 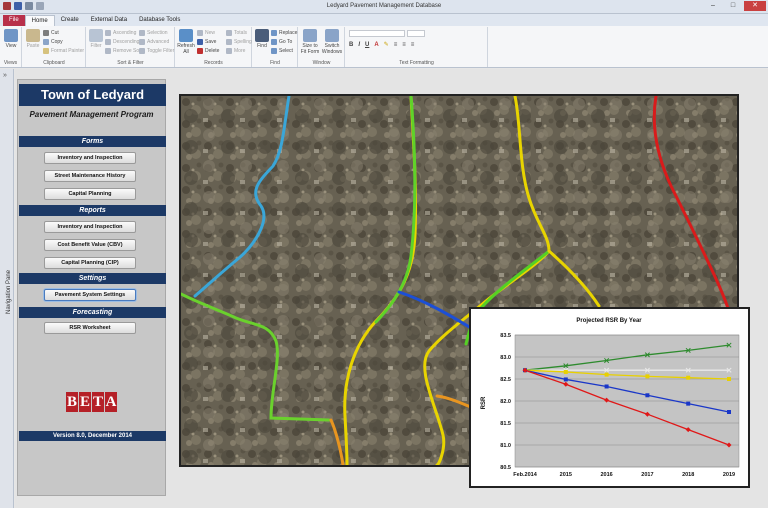 What do you see at coordinates (606, 475) in the screenshot?
I see `x-tick-label: 2016` at bounding box center [606, 475].